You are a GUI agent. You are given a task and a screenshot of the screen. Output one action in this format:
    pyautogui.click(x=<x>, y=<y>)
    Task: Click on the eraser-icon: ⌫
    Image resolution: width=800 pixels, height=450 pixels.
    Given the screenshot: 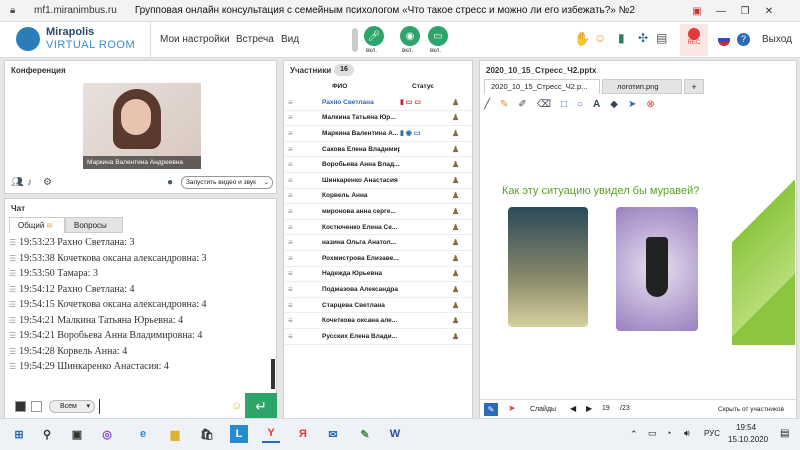 What is the action you would take?
    pyautogui.click(x=544, y=104)
    